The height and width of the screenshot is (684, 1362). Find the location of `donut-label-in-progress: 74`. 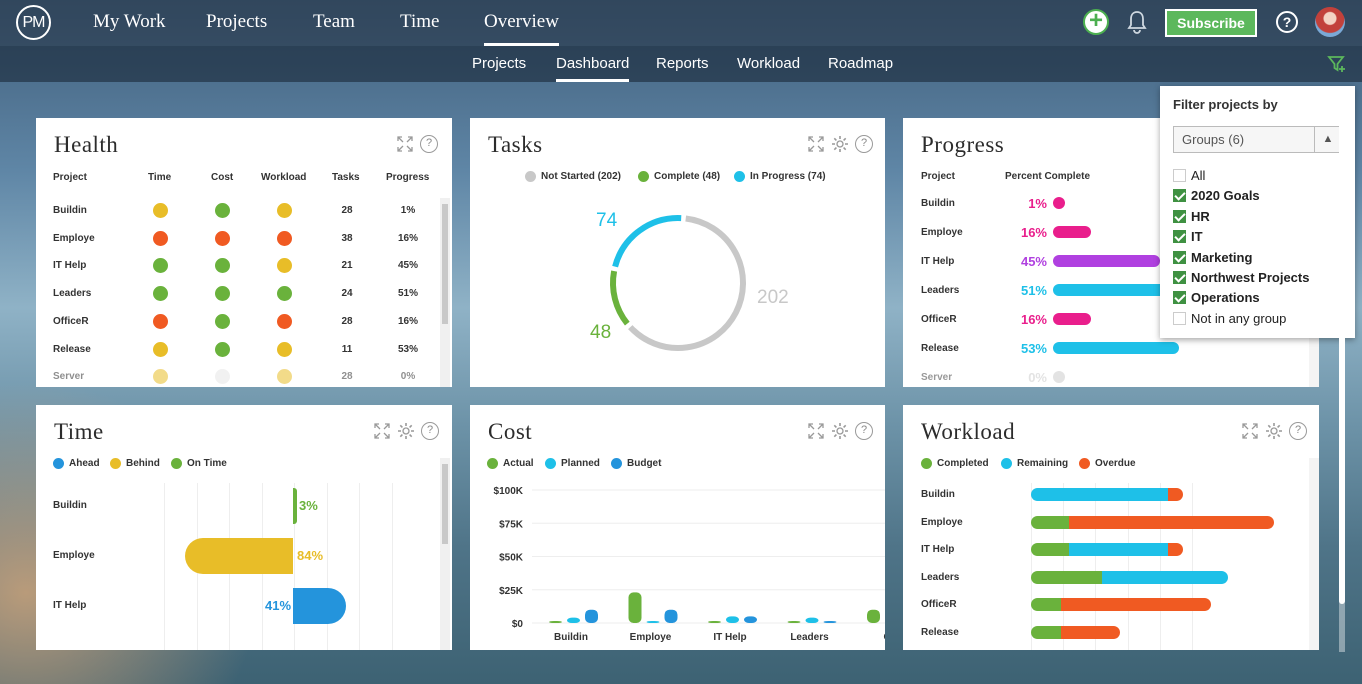

donut-label-in-progress: 74 is located at coordinates (607, 220).